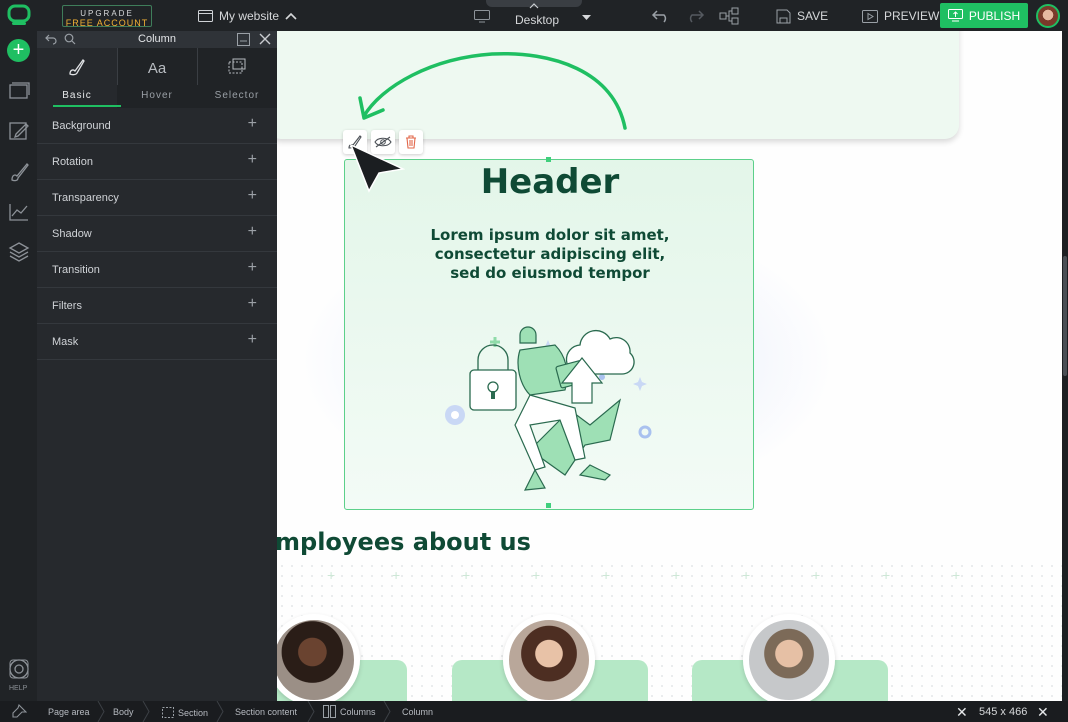 The height and width of the screenshot is (722, 1068). I want to click on minimize-icon, so click(243, 39).